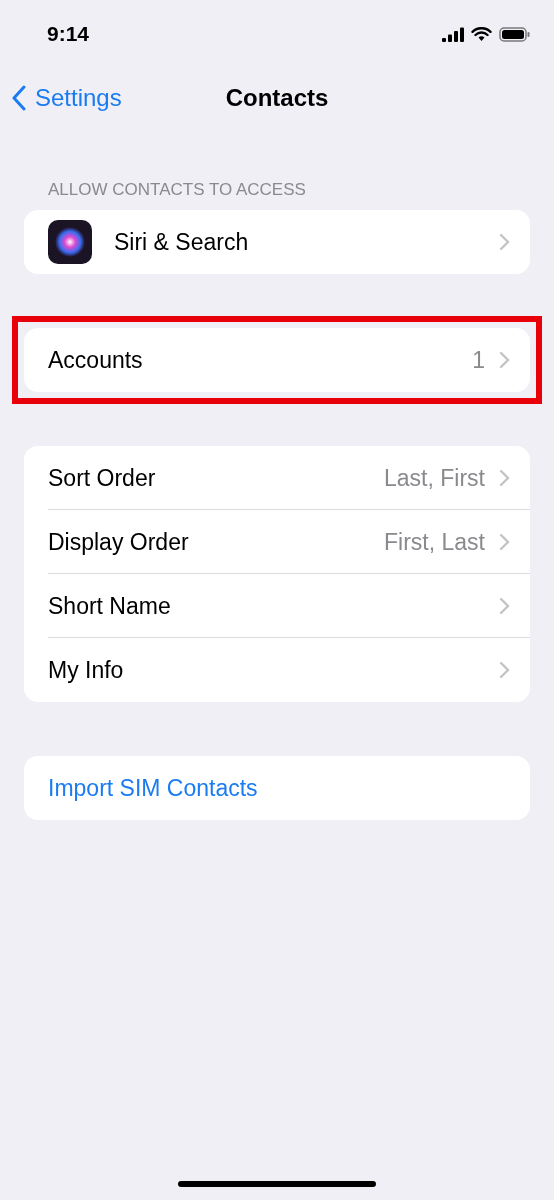  Describe the element at coordinates (277, 478) in the screenshot. I see `settings-row: Sort Order Last, First` at that location.